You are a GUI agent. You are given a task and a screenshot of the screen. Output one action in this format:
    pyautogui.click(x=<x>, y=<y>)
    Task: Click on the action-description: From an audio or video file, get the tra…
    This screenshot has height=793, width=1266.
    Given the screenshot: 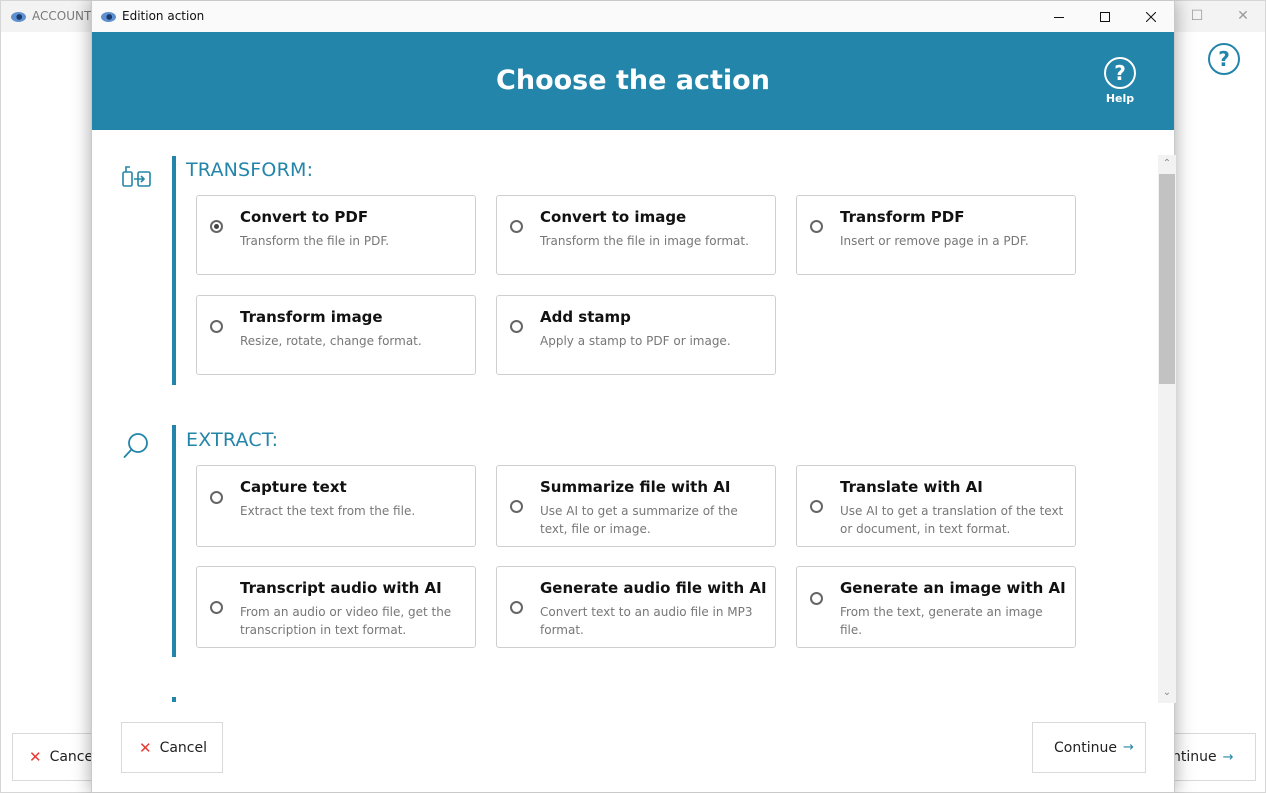 What is the action you would take?
    pyautogui.click(x=346, y=621)
    